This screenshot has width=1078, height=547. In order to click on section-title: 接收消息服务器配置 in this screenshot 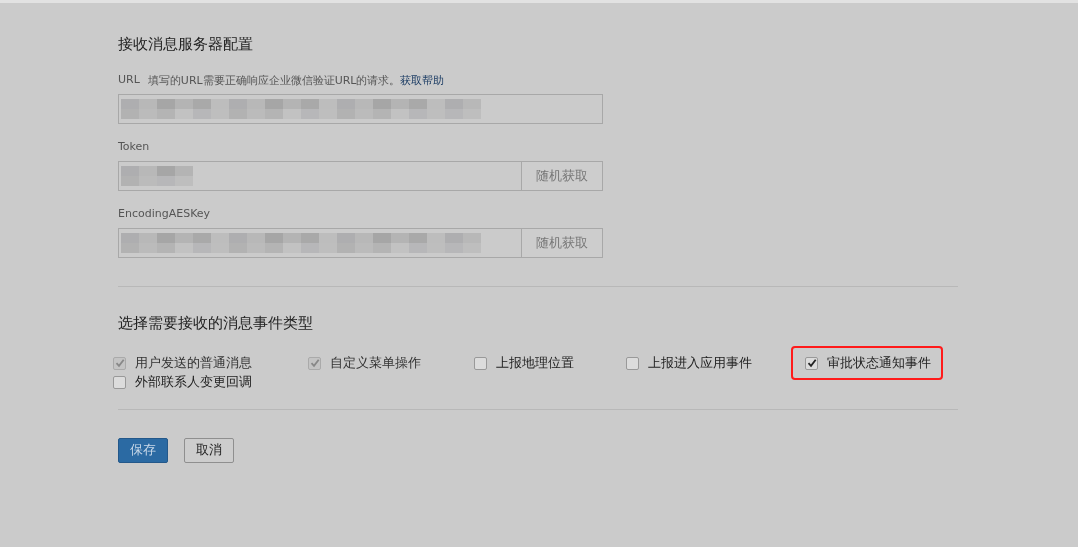, I will do `click(186, 45)`.